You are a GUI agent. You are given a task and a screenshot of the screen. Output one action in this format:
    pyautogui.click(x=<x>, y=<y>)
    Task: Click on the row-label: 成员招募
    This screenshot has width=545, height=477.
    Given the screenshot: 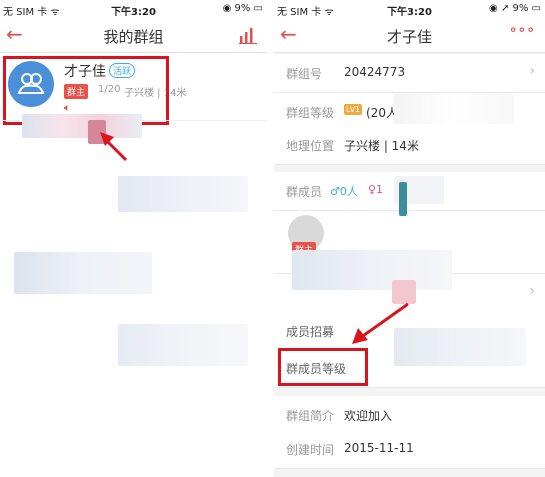 What is the action you would take?
    pyautogui.click(x=310, y=332)
    